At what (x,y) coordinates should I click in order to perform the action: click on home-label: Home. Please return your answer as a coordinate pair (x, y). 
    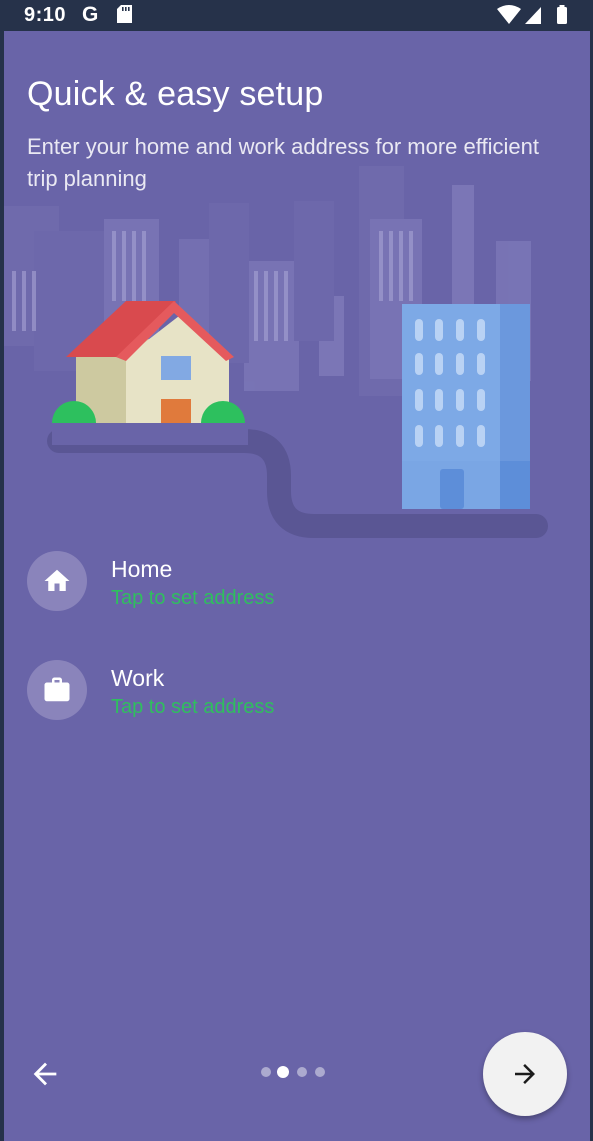
    Looking at the image, I should click on (142, 569).